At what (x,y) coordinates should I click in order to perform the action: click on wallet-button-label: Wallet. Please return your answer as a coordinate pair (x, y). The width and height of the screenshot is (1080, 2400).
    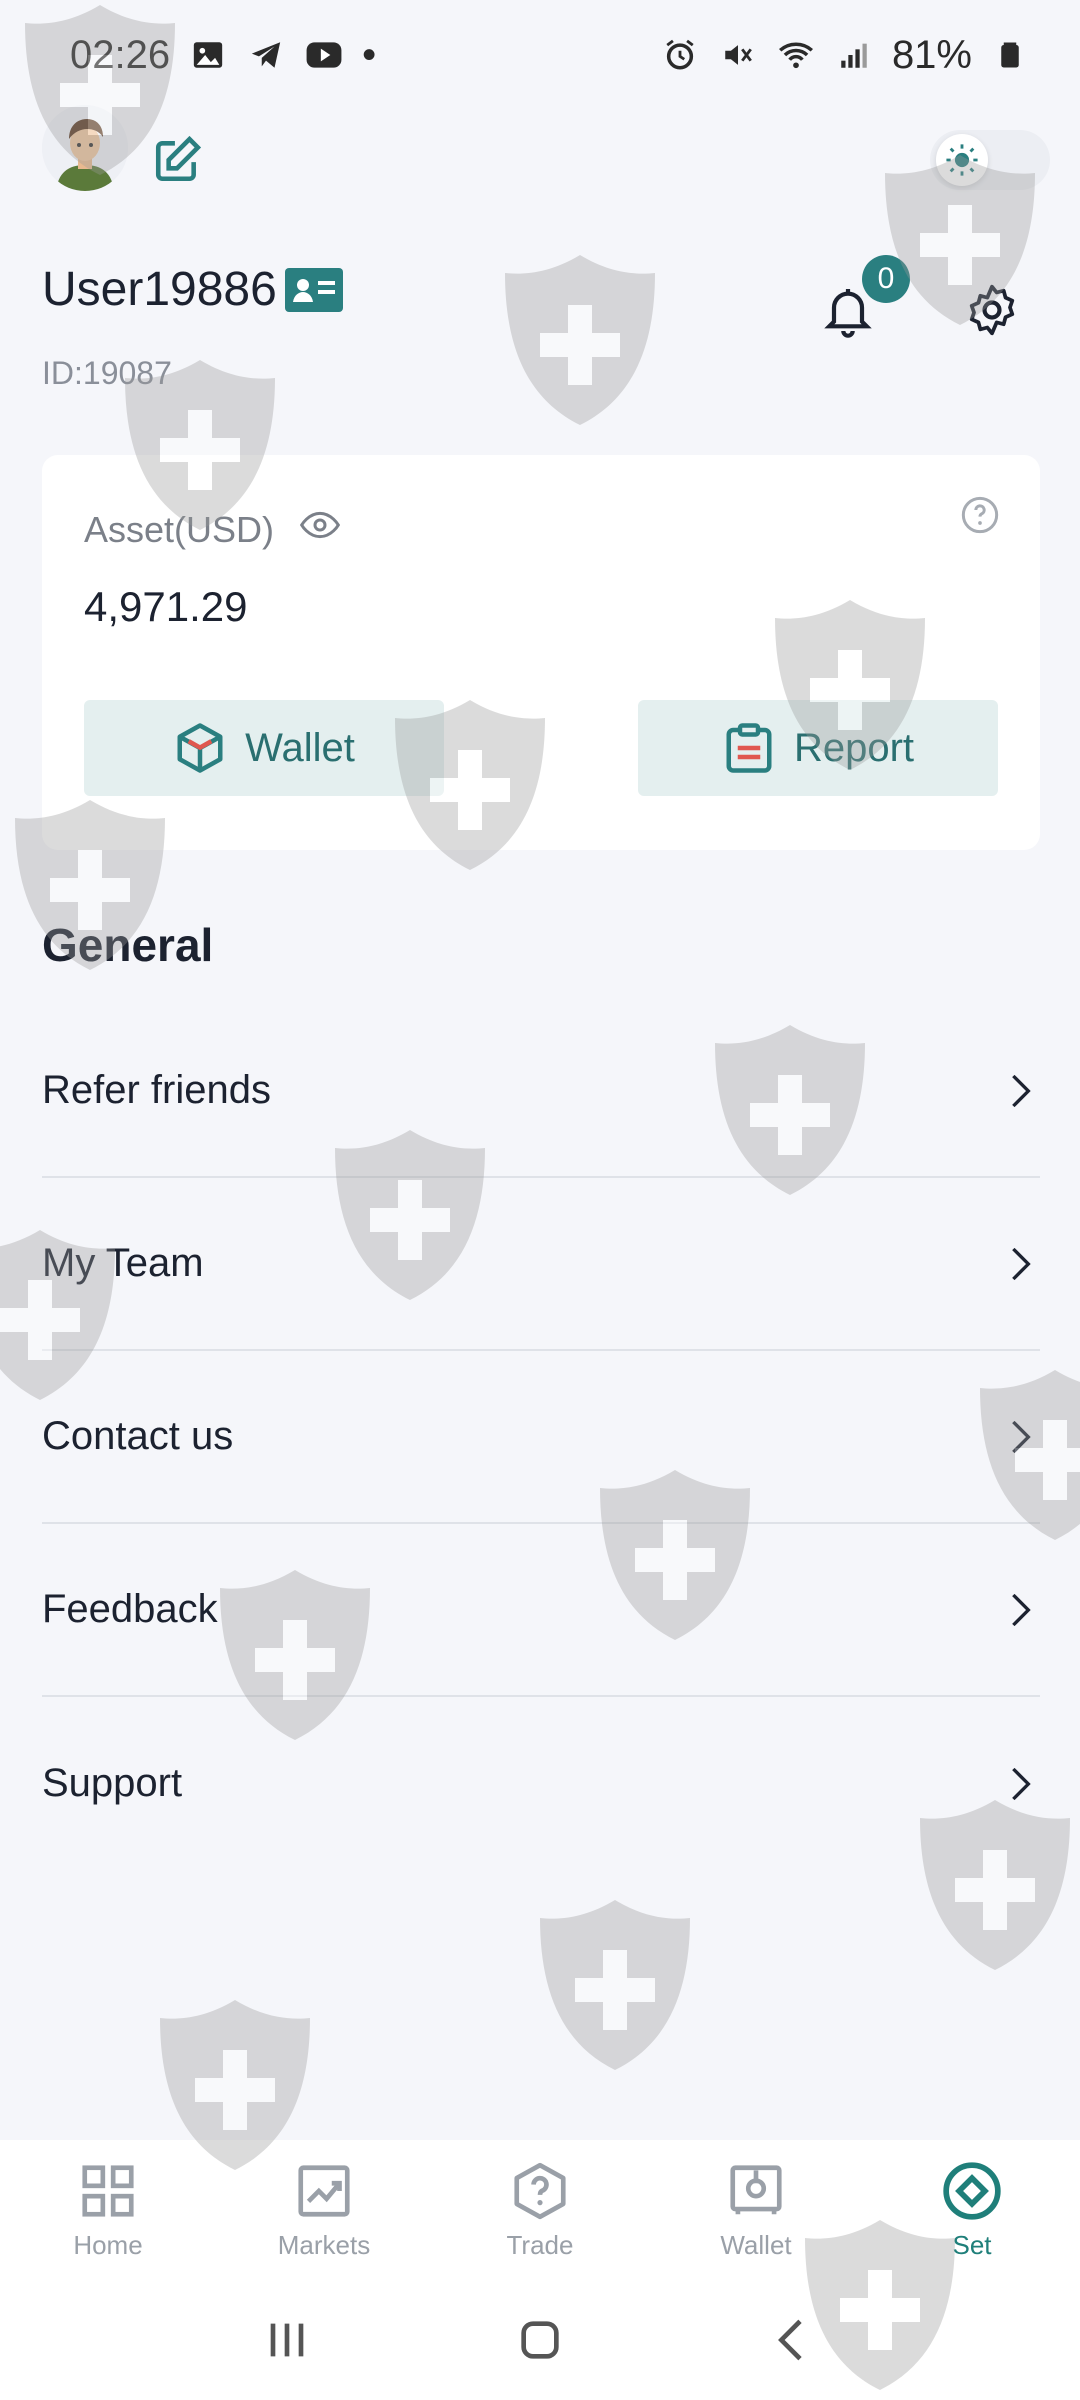
    Looking at the image, I should click on (300, 747).